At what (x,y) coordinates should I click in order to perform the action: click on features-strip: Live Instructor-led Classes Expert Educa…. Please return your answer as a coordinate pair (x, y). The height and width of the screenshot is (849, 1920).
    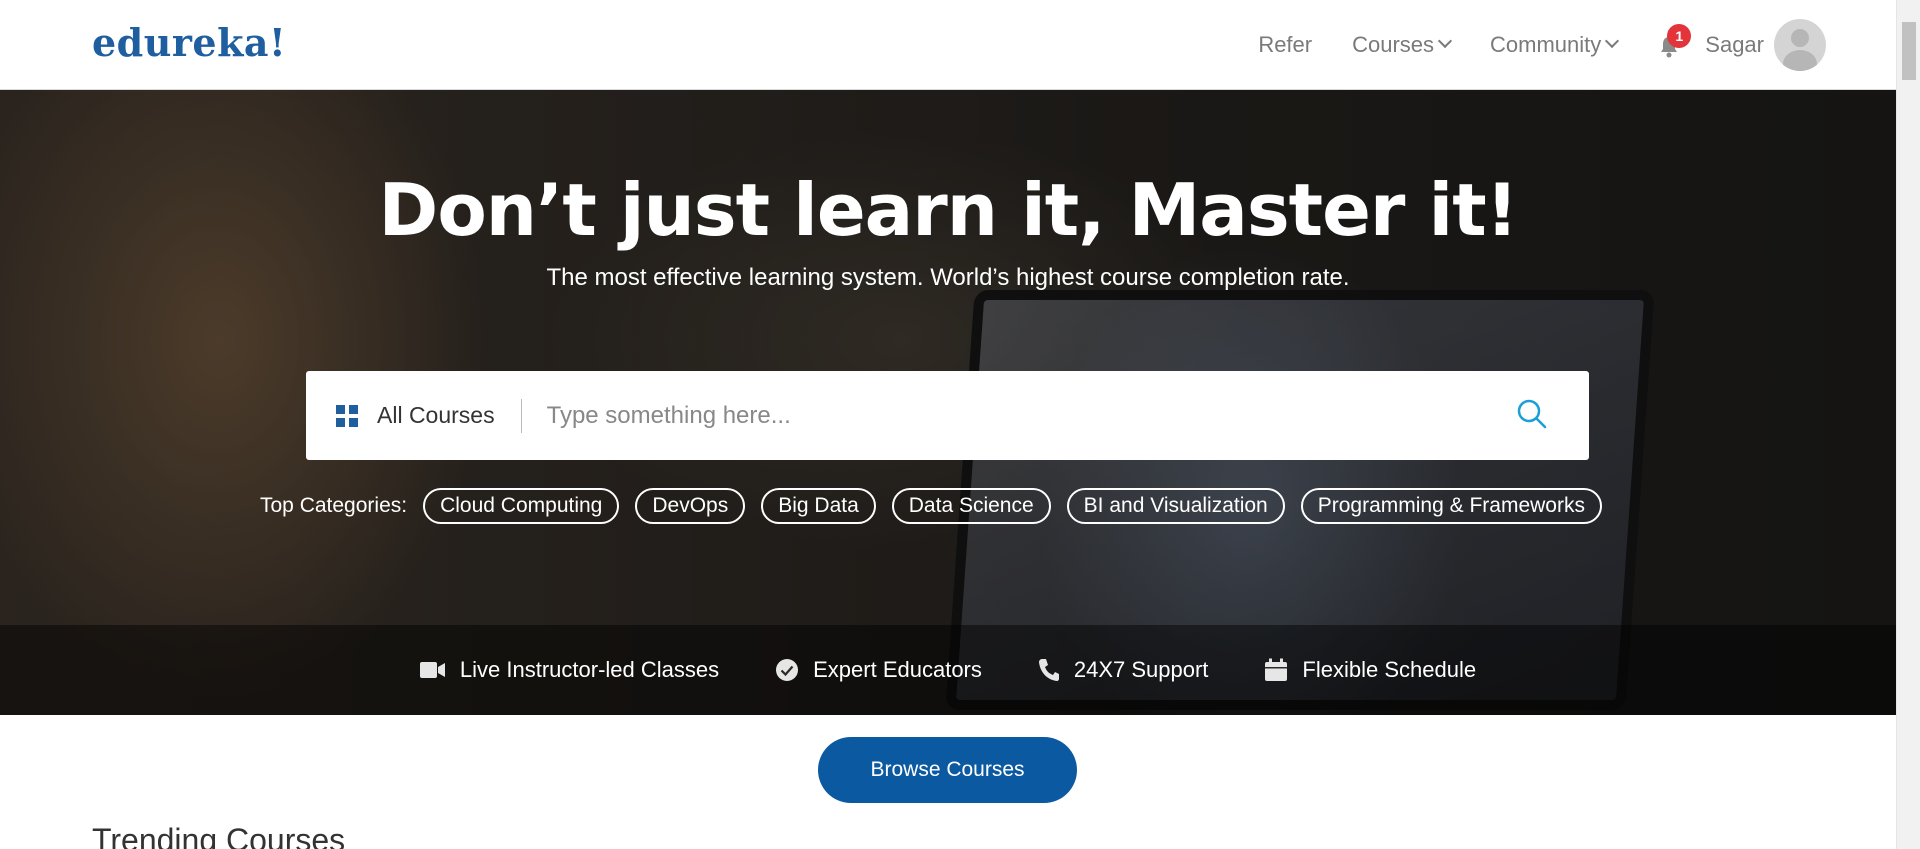
    Looking at the image, I should click on (948, 670).